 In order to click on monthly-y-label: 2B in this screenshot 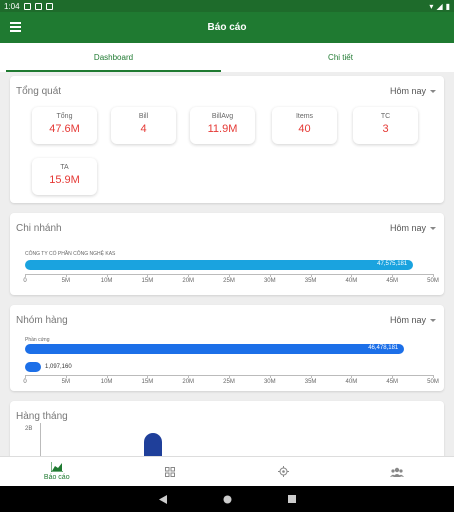, I will do `click(29, 429)`.